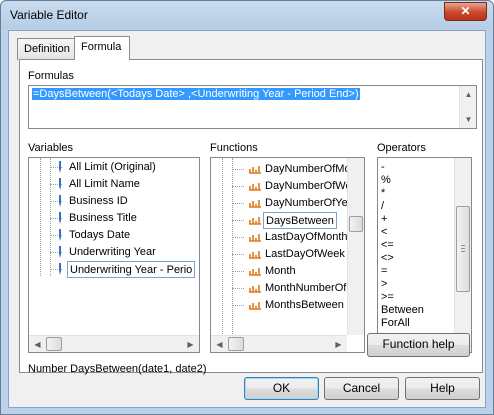 Image resolution: width=494 pixels, height=415 pixels. What do you see at coordinates (355, 246) in the screenshot?
I see `functions-vscrollbar` at bounding box center [355, 246].